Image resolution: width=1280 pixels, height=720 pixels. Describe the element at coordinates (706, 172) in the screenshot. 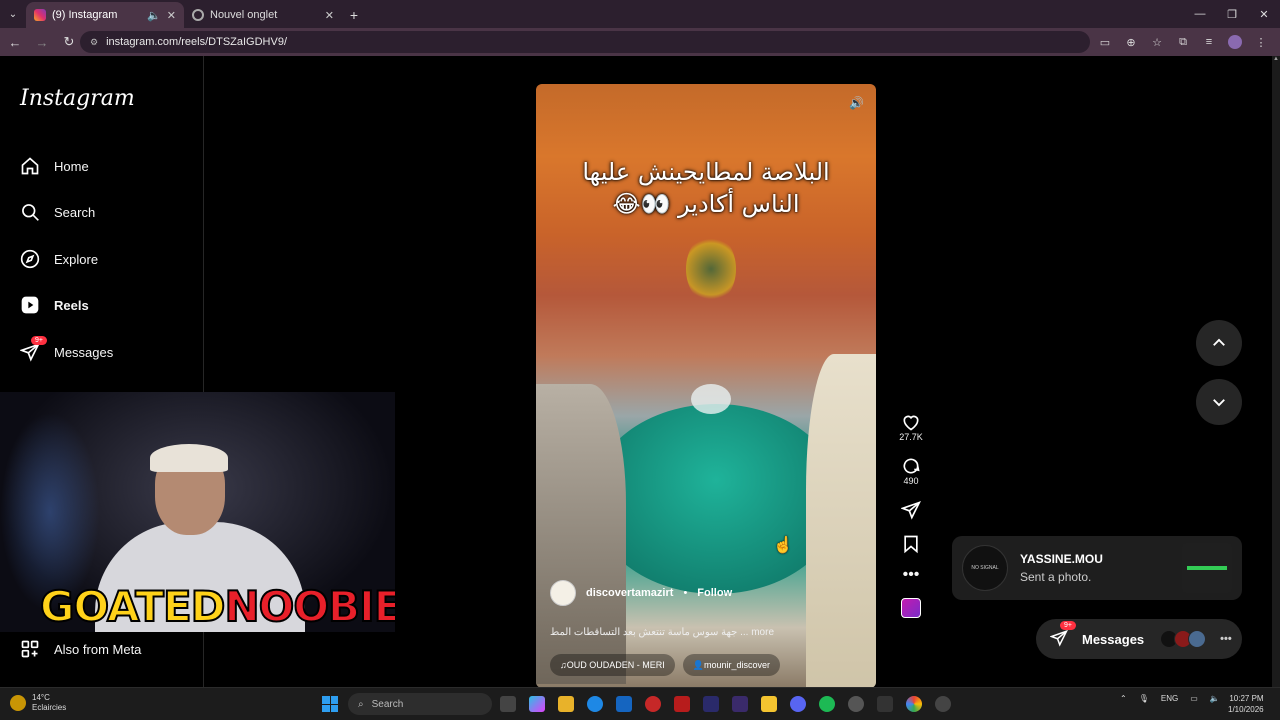

I see `caption-line-1: البلاصة لمطايحينش عليها` at that location.